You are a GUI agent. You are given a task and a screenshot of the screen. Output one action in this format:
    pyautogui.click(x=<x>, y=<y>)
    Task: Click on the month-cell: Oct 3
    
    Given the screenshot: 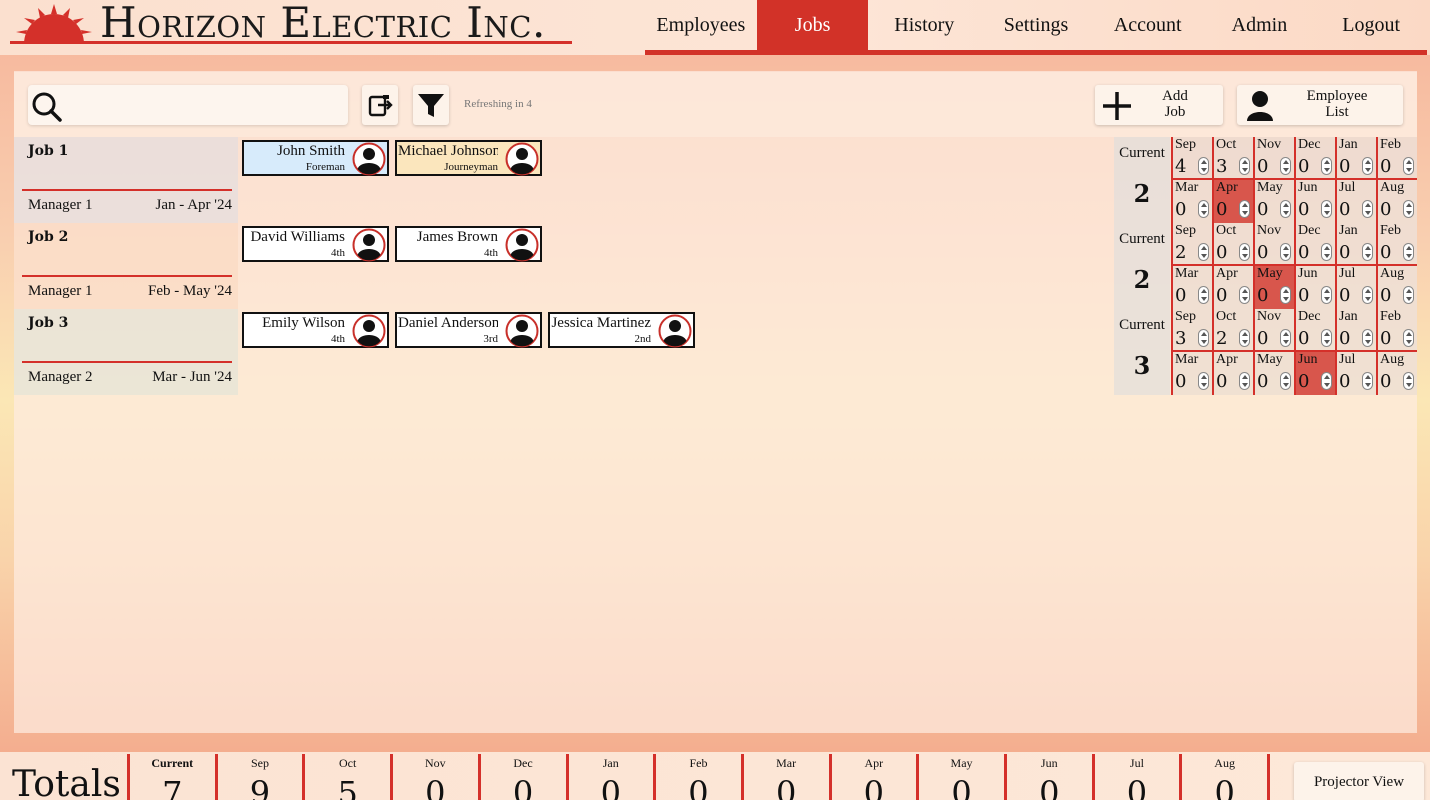 What is the action you would take?
    pyautogui.click(x=1232, y=158)
    